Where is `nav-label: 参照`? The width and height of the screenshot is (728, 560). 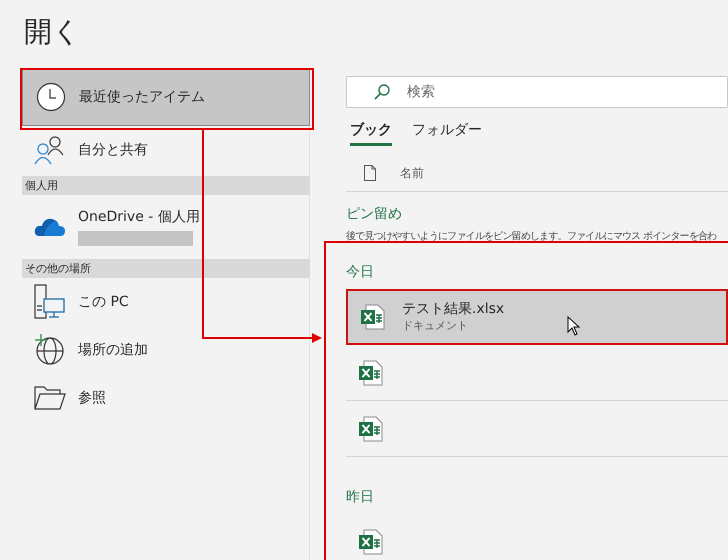 nav-label: 参照 is located at coordinates (92, 398).